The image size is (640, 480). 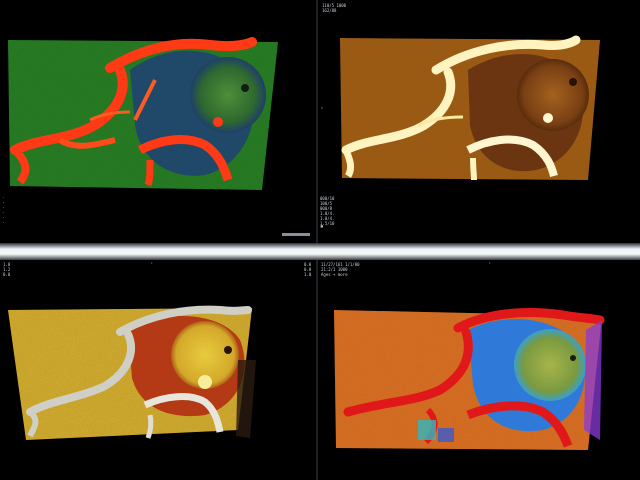 I want to click on overlay-info: 000/10 100/5 000/8 1.0/4. 1.0/4. 1.5/10, so click(x=327, y=211).